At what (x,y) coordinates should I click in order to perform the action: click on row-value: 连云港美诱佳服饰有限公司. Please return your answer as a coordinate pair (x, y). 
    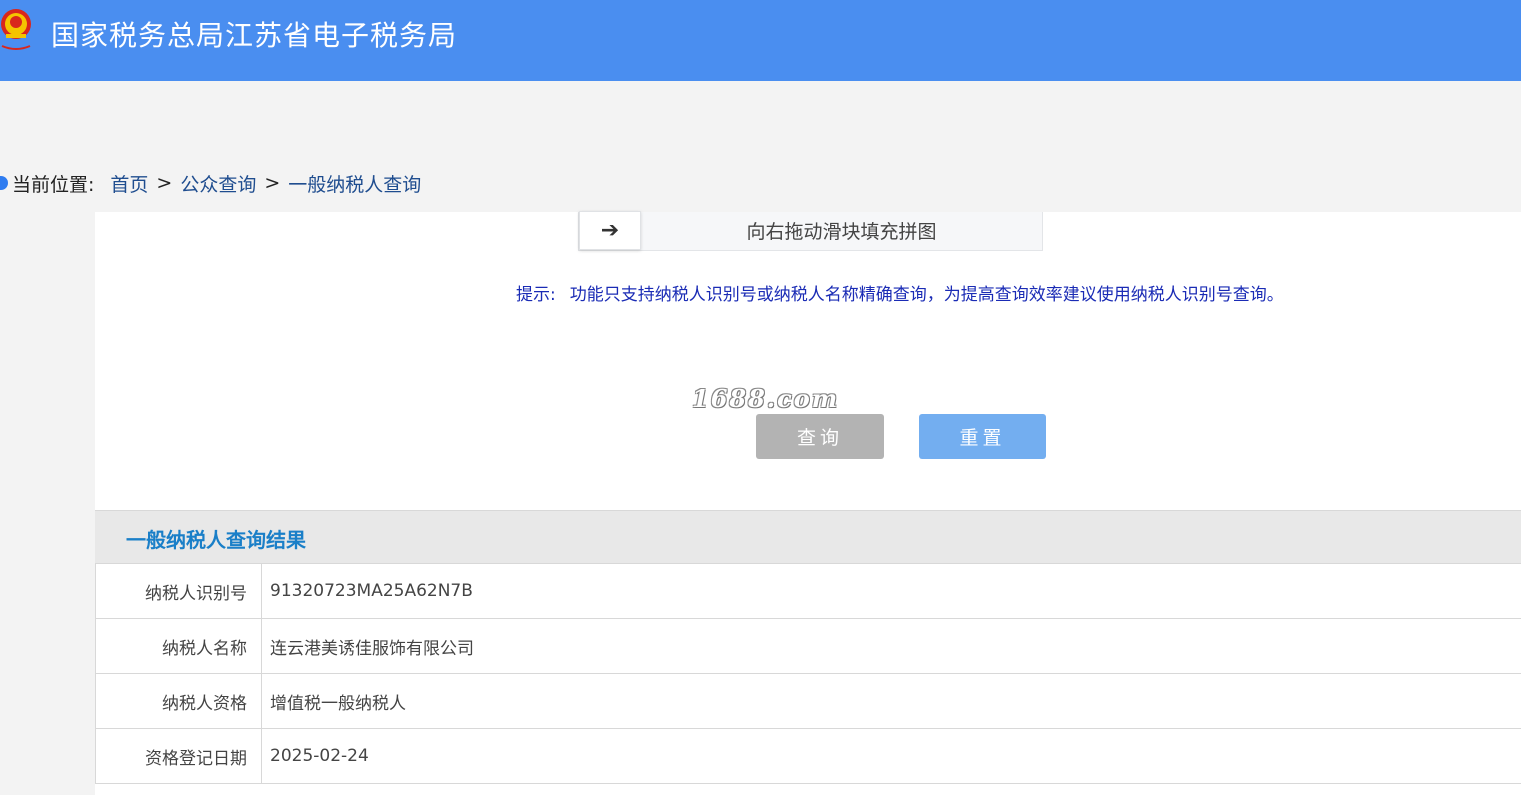
    Looking at the image, I should click on (372, 648).